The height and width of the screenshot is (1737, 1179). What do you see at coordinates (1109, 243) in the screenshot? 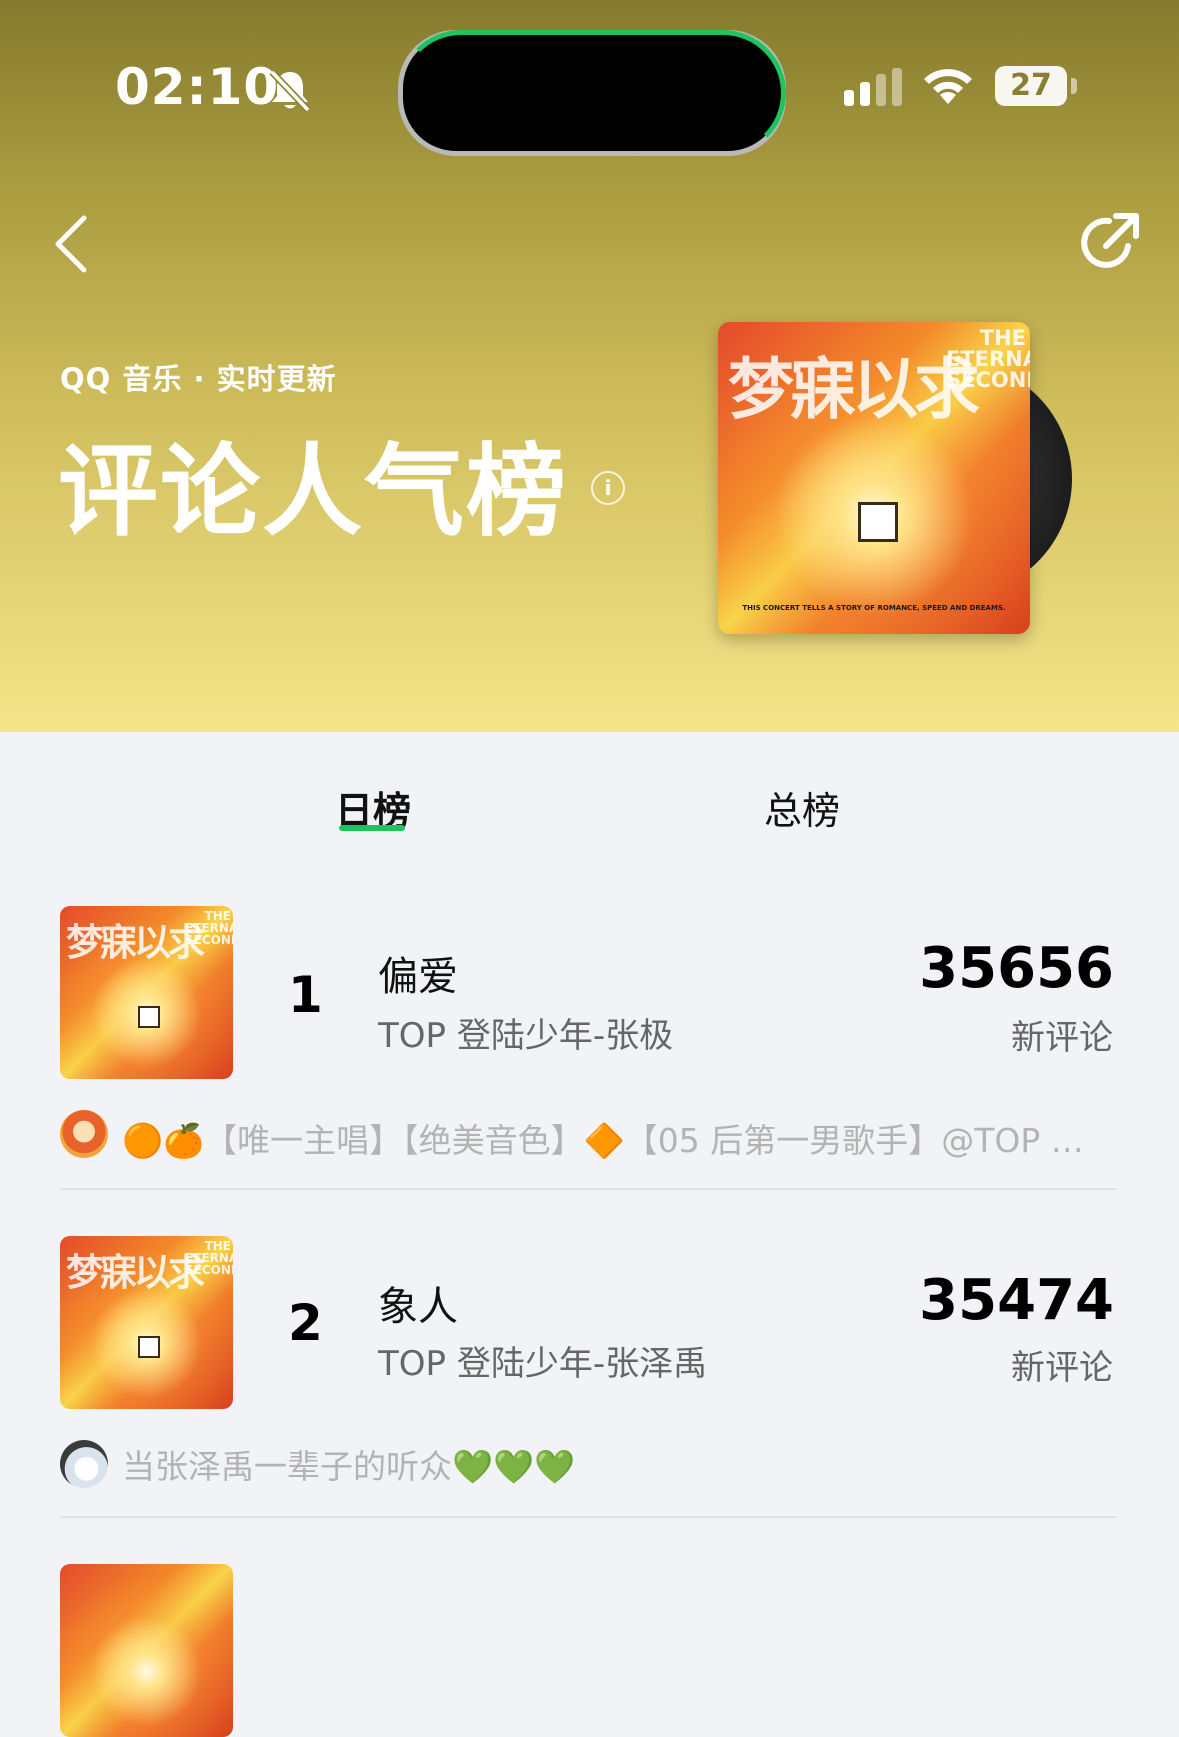
I see `share-icon` at bounding box center [1109, 243].